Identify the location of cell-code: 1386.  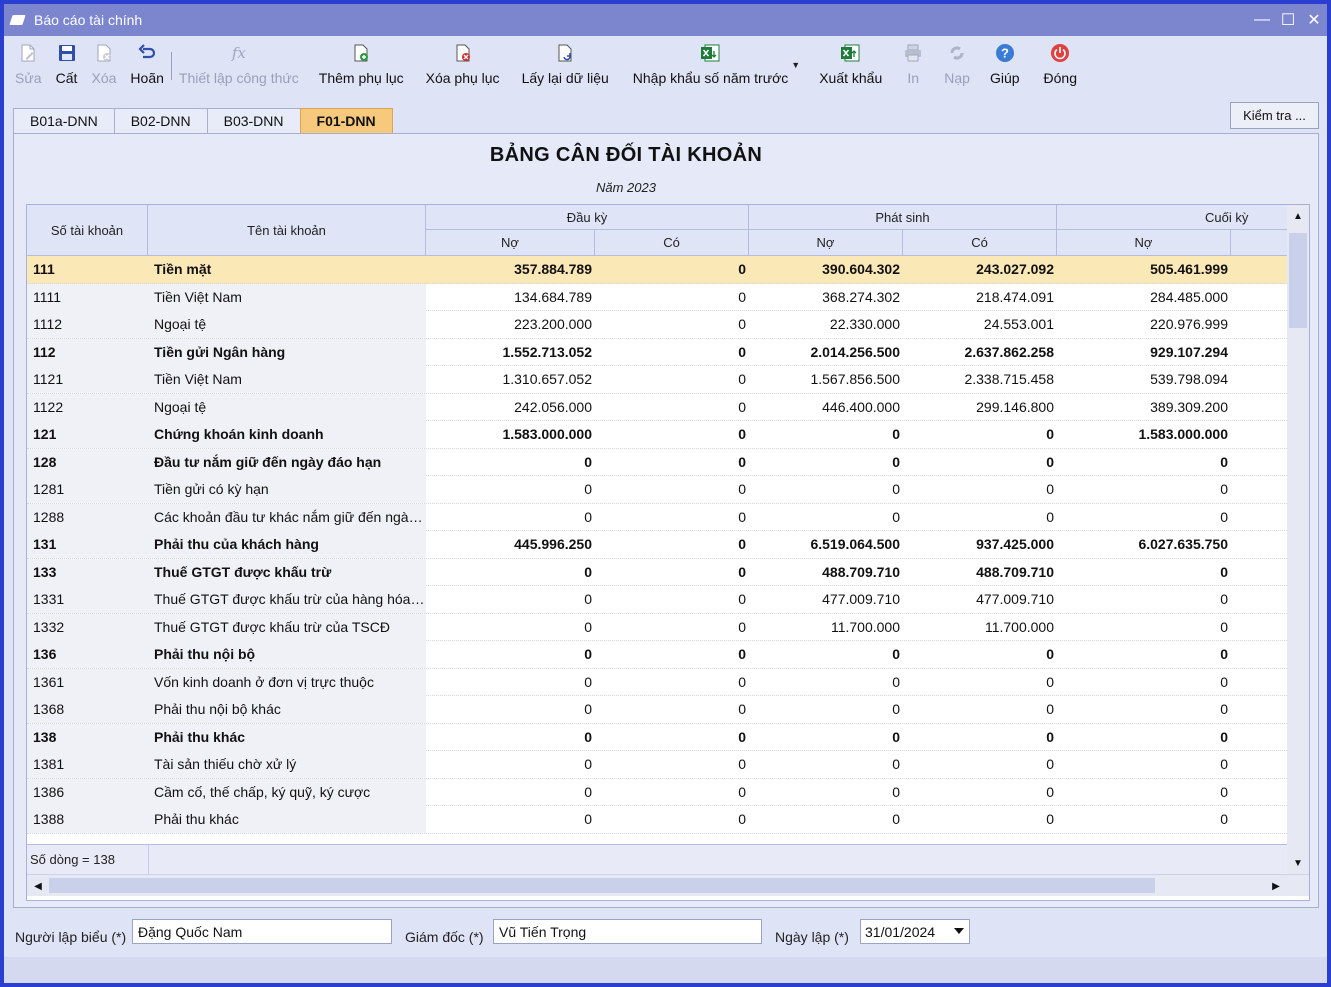
(87, 792).